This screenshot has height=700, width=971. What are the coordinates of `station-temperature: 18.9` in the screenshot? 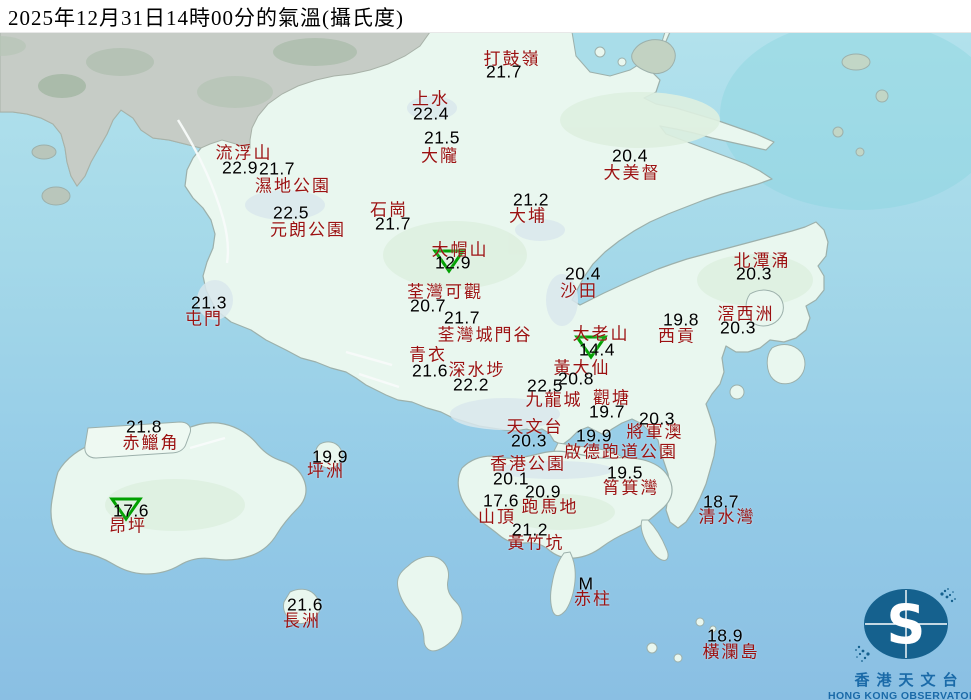 It's located at (725, 635).